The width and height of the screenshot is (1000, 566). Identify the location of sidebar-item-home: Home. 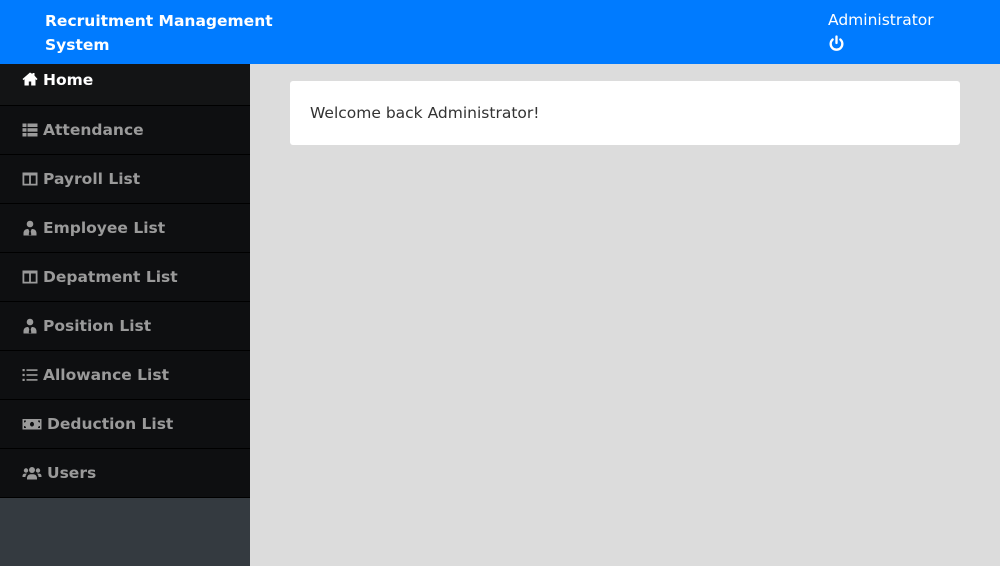
(125, 85).